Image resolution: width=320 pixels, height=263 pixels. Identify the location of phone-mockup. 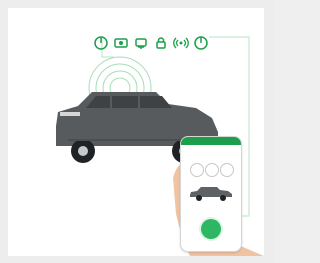
(211, 194).